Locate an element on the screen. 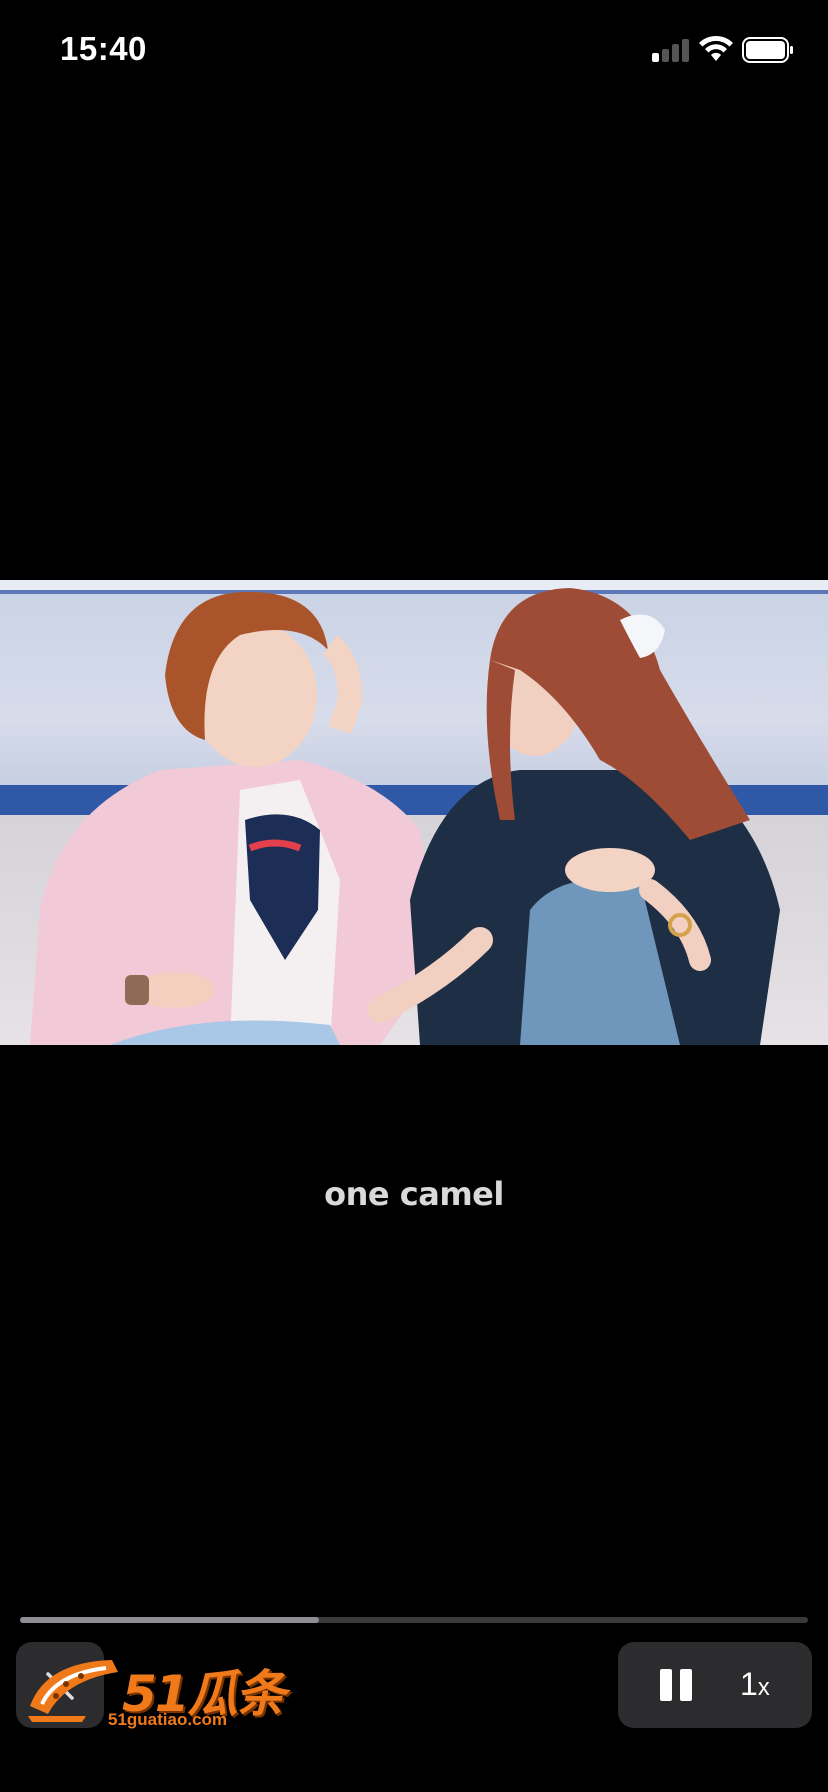 This screenshot has width=828, height=1792. video-subtitle: one camel is located at coordinates (414, 1194).